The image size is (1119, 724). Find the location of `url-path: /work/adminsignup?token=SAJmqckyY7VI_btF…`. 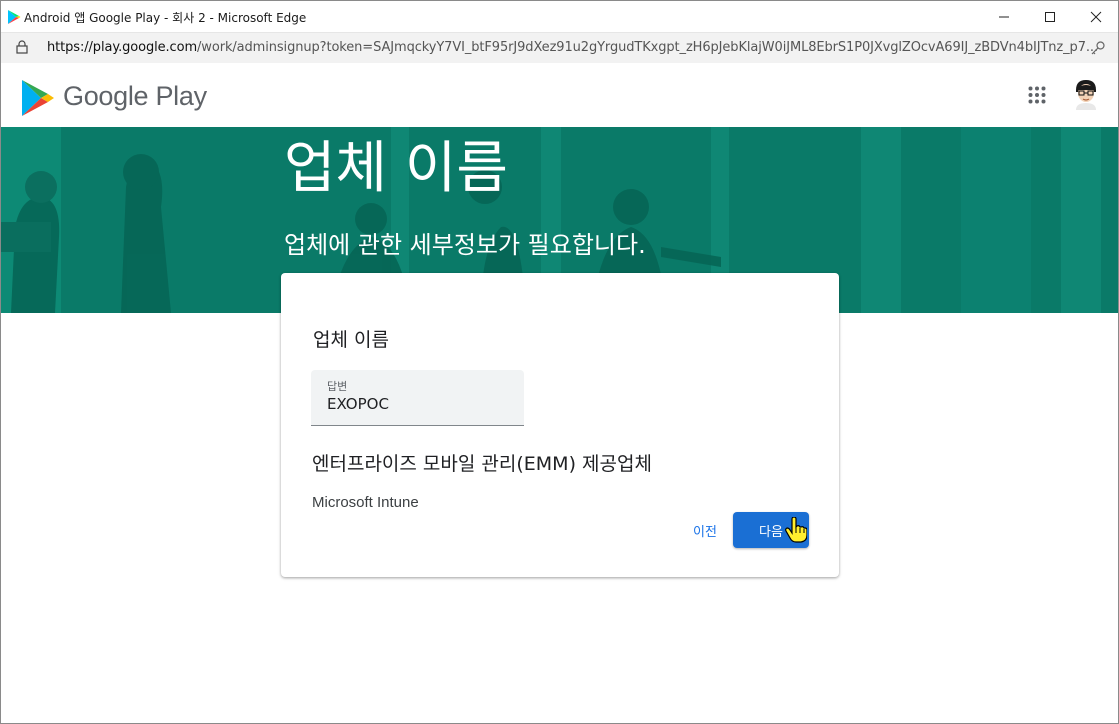

url-path: /work/adminsignup?token=SAJmqckyY7VI_btF… is located at coordinates (647, 47).